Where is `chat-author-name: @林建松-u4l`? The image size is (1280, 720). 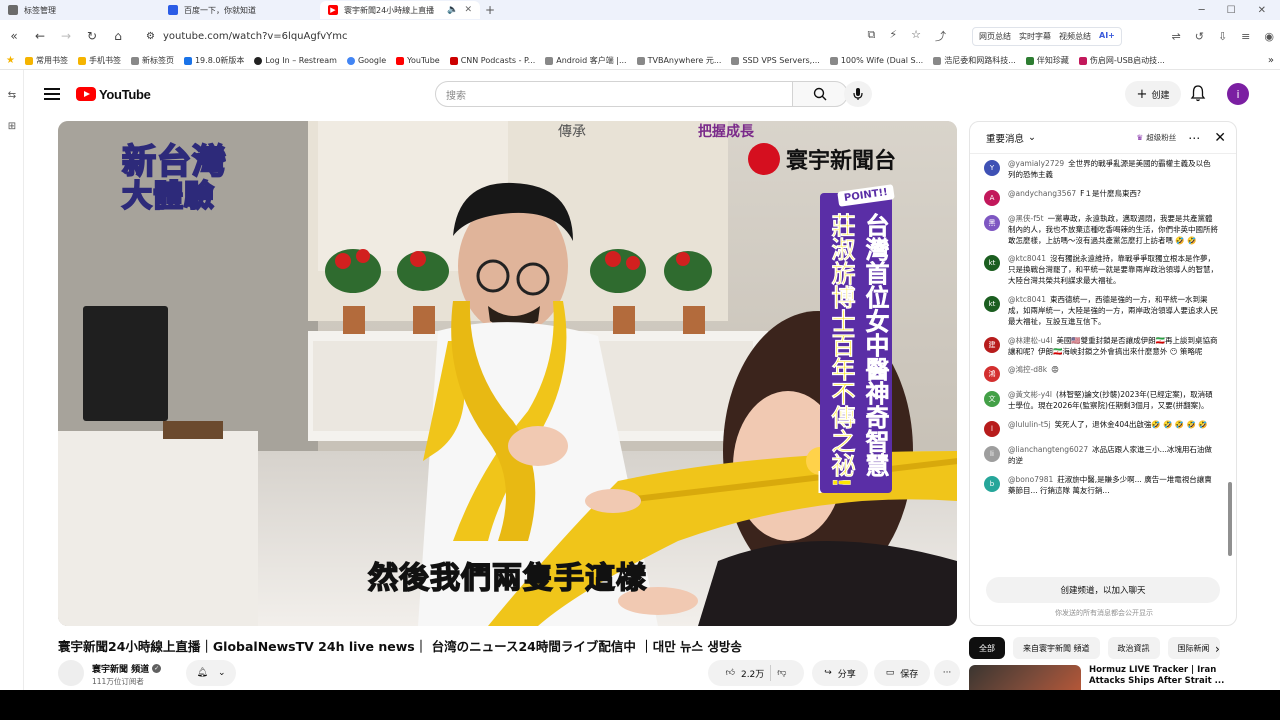
chat-author-name: @林建松-u4l is located at coordinates (1030, 340).